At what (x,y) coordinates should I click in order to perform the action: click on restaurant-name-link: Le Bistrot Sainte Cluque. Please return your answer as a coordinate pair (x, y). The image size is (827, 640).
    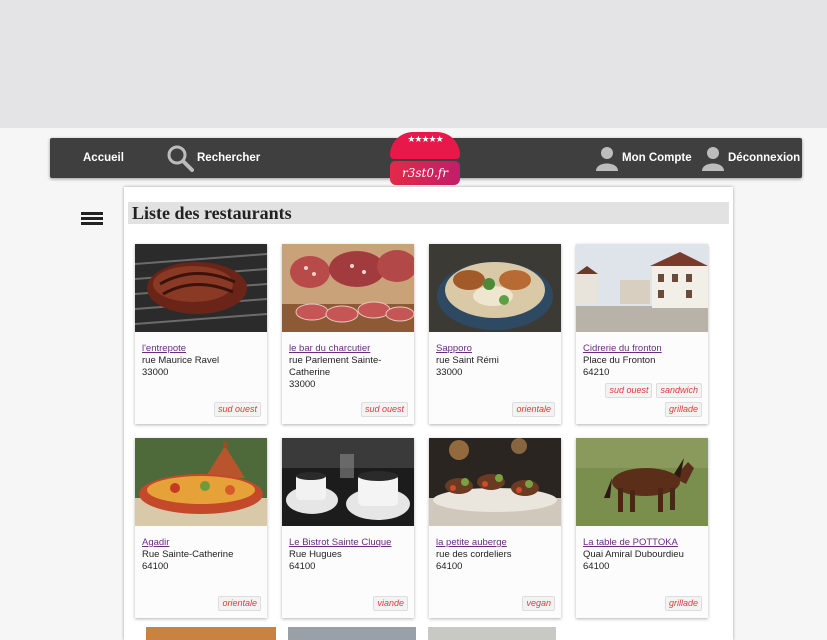
    Looking at the image, I should click on (349, 543).